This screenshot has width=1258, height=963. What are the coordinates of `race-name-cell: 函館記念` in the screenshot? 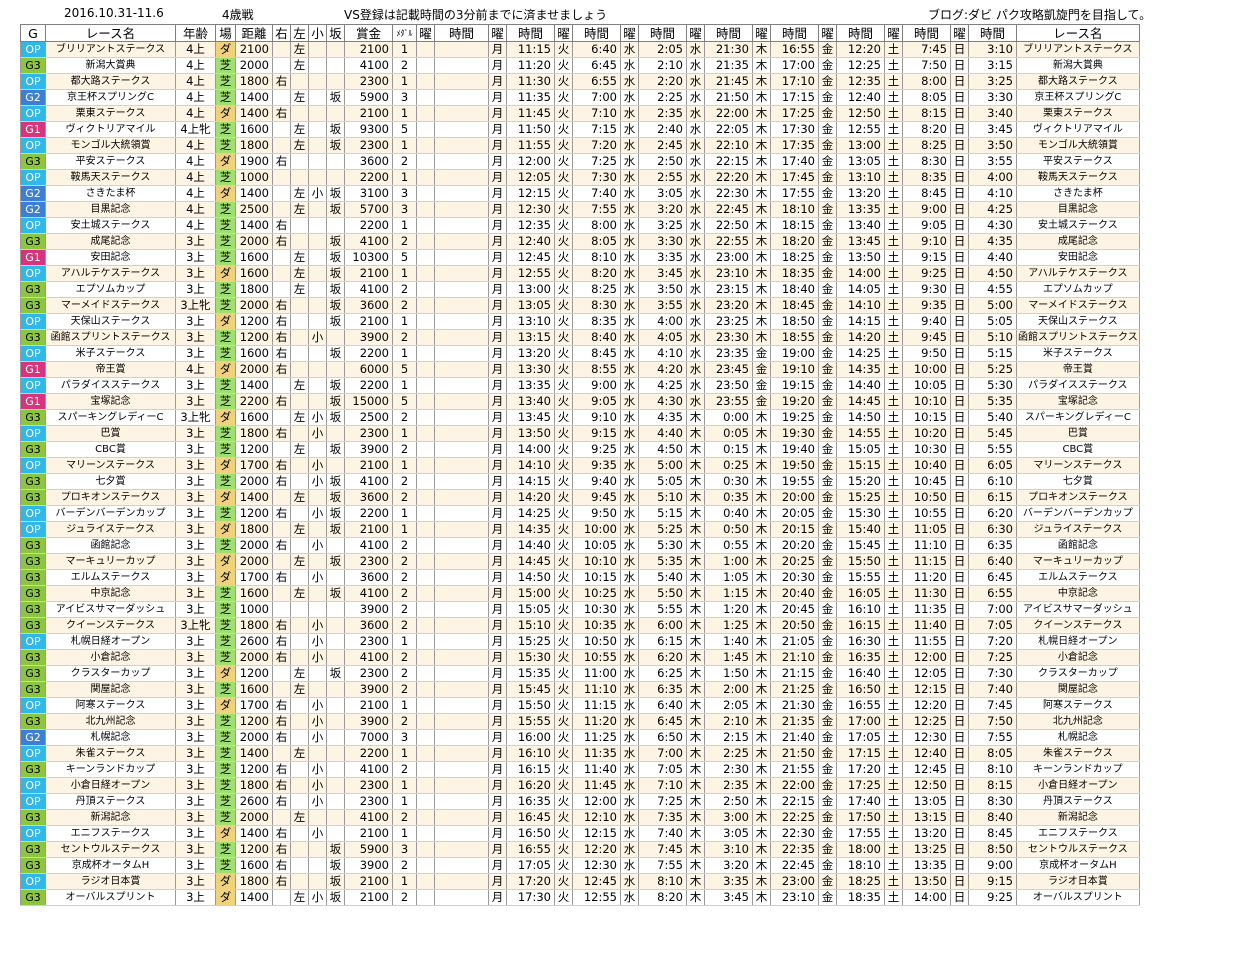 It's located at (110, 545).